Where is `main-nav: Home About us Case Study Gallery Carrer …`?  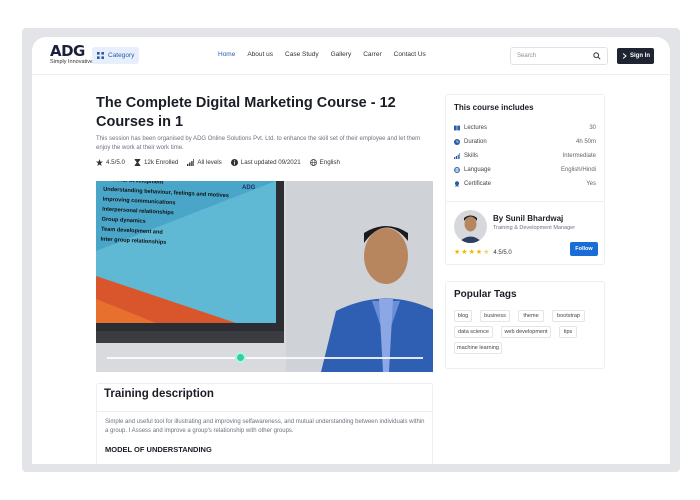 main-nav: Home About us Case Study Gallery Carrer … is located at coordinates (328, 54).